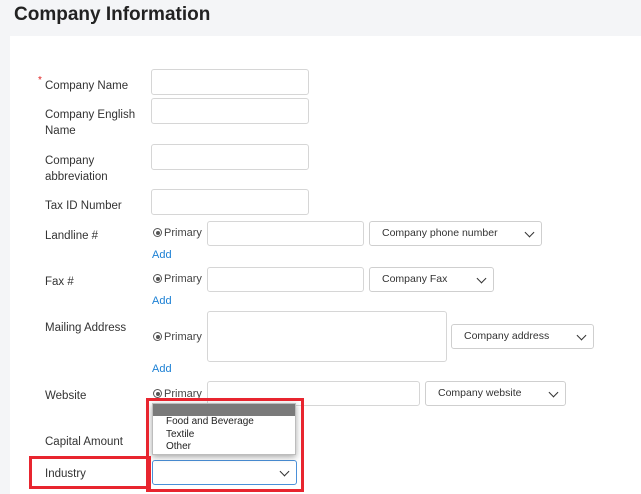 The width and height of the screenshot is (641, 494). Describe the element at coordinates (60, 131) in the screenshot. I see `label-line: Name` at that location.